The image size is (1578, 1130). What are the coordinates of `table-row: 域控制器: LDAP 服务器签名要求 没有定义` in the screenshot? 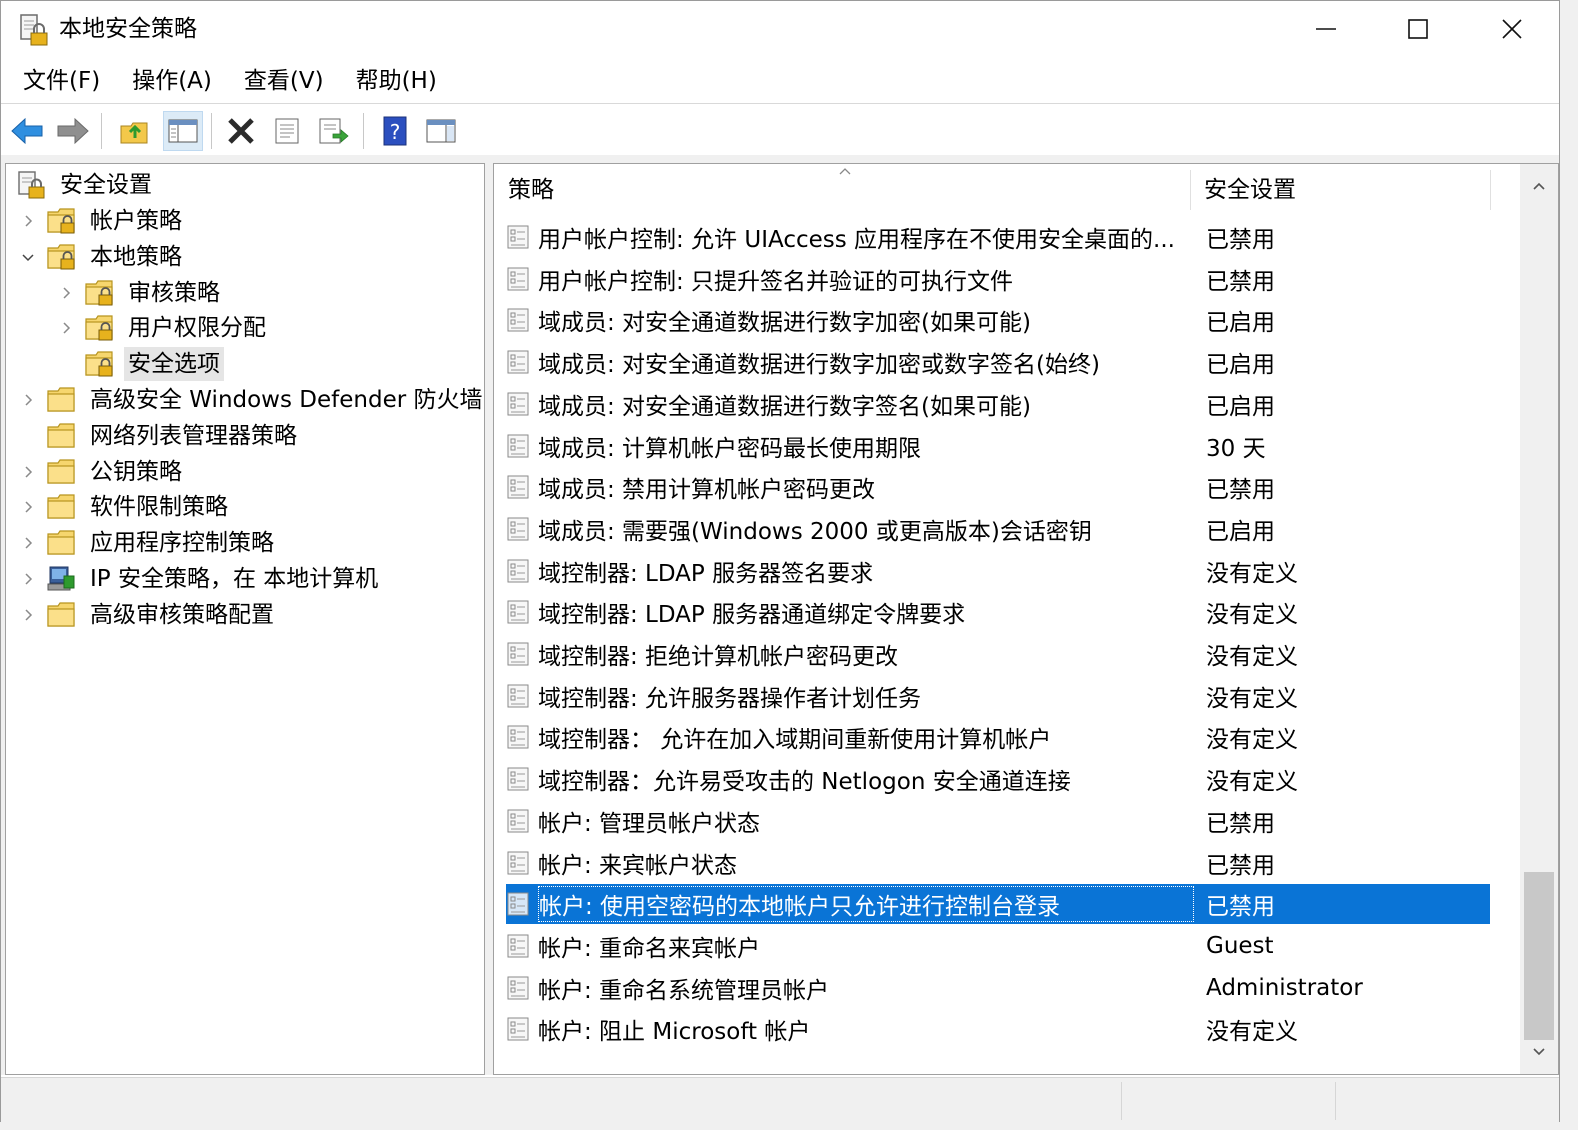 It's located at (998, 571).